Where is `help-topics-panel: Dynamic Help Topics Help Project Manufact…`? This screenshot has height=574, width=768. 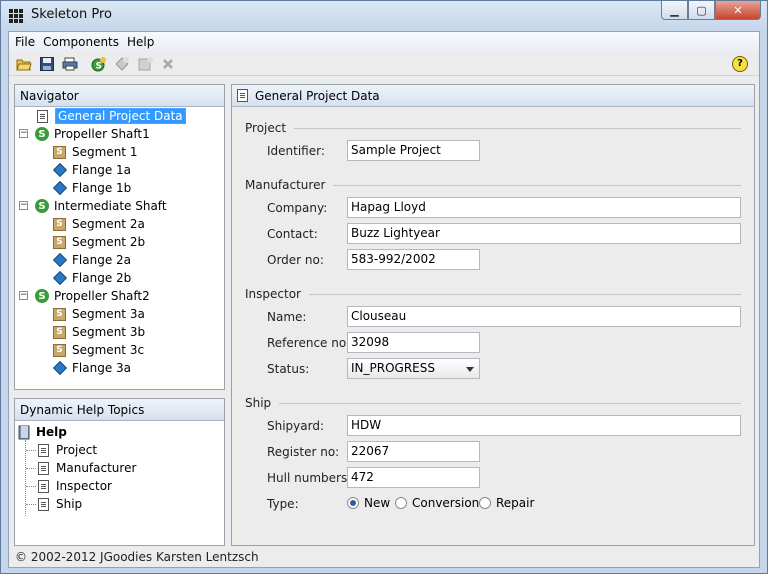
help-topics-panel: Dynamic Help Topics Help Project Manufact… is located at coordinates (119, 472).